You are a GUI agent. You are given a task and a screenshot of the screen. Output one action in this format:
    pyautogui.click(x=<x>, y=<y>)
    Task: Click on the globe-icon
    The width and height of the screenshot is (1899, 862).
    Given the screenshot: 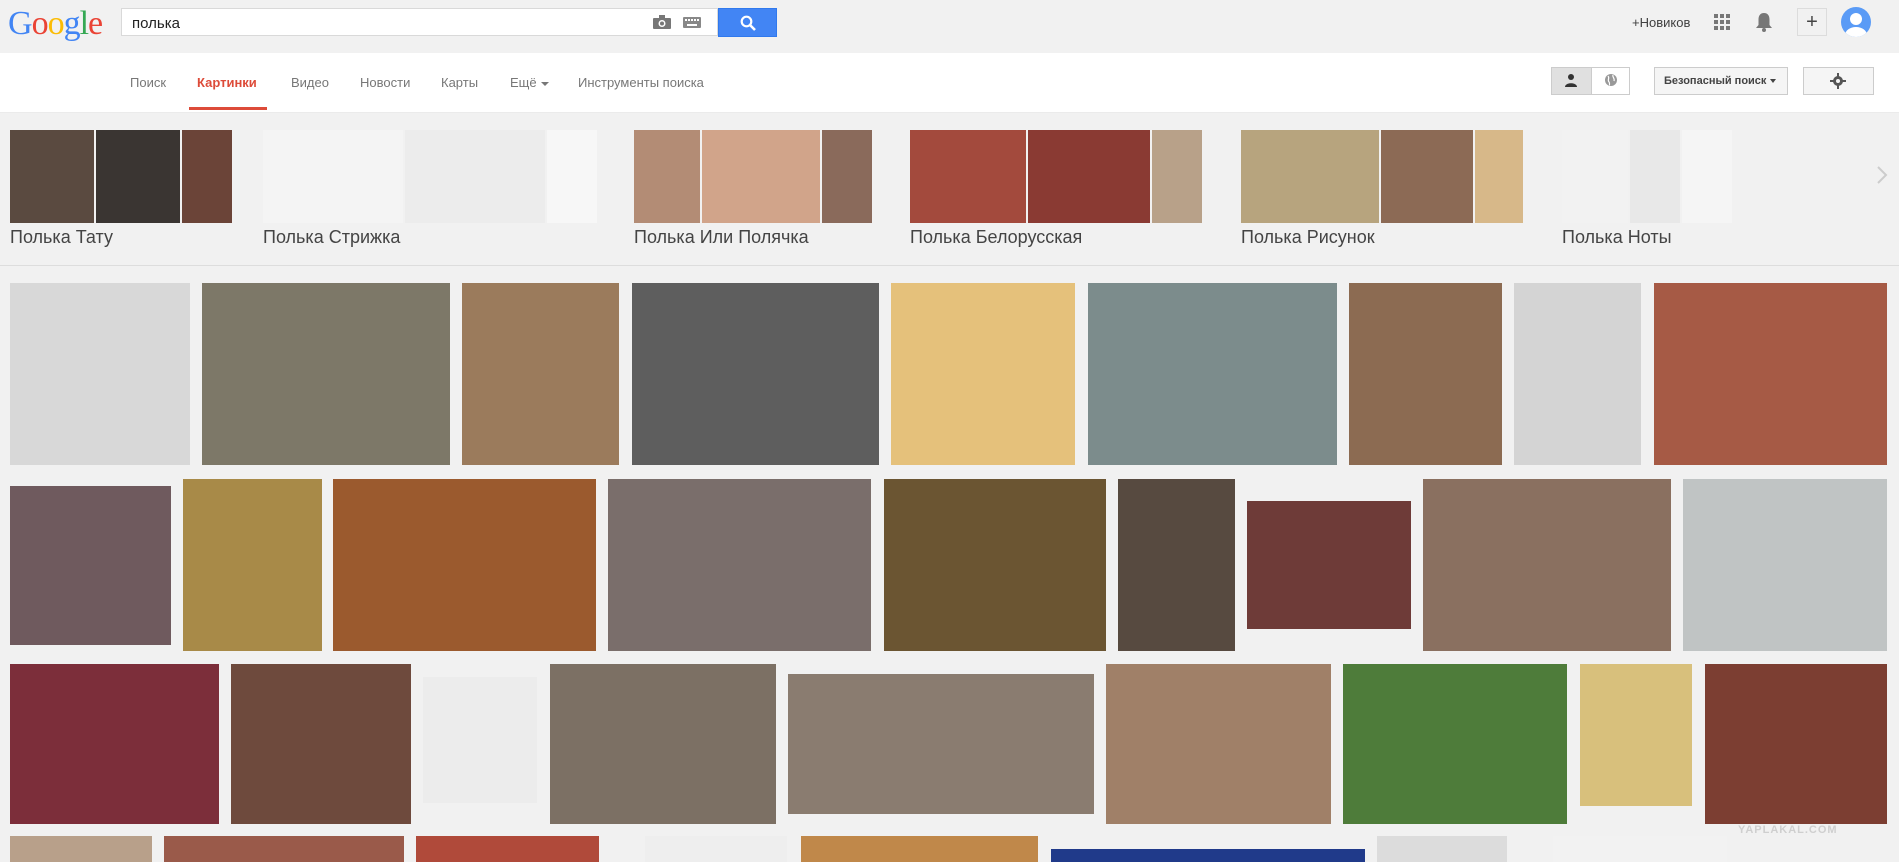 What is the action you would take?
    pyautogui.click(x=1611, y=80)
    